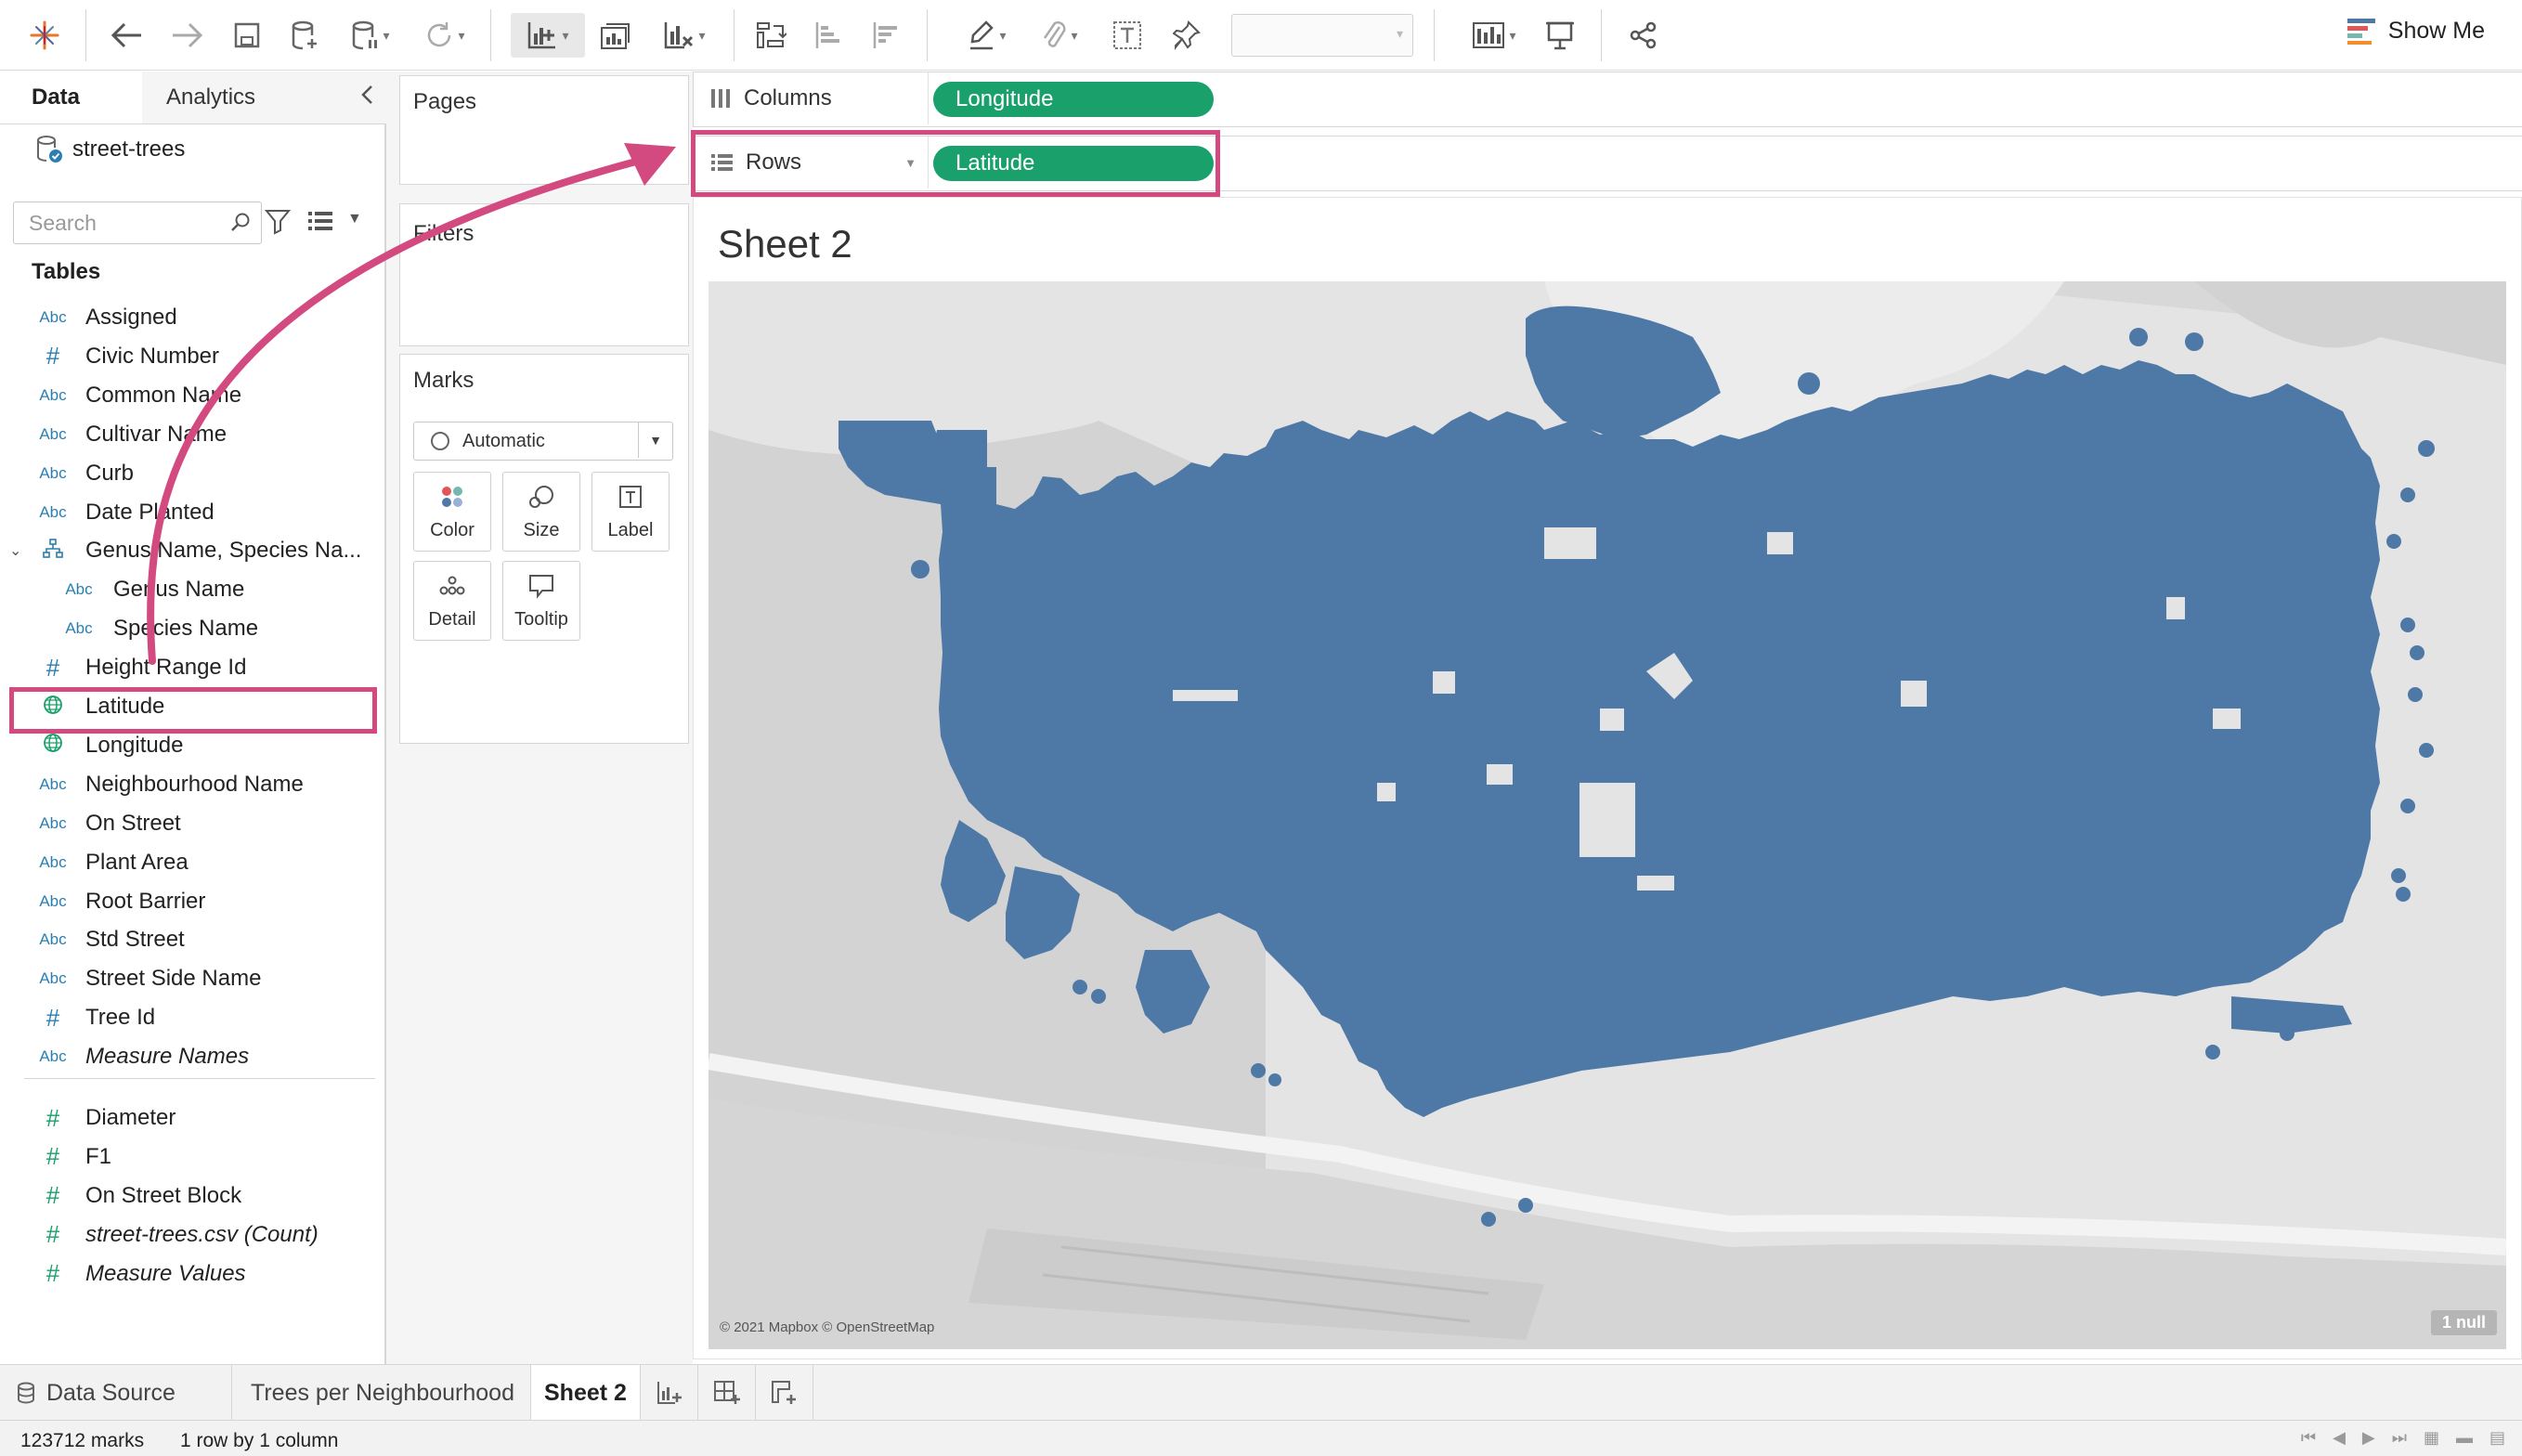  Describe the element at coordinates (192, 1118) in the screenshot. I see `field-diameter: # Diameter` at that location.